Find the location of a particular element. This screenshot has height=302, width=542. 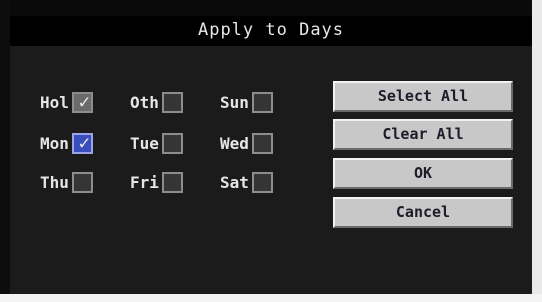

checkbox-mon: ✓ is located at coordinates (82, 143).